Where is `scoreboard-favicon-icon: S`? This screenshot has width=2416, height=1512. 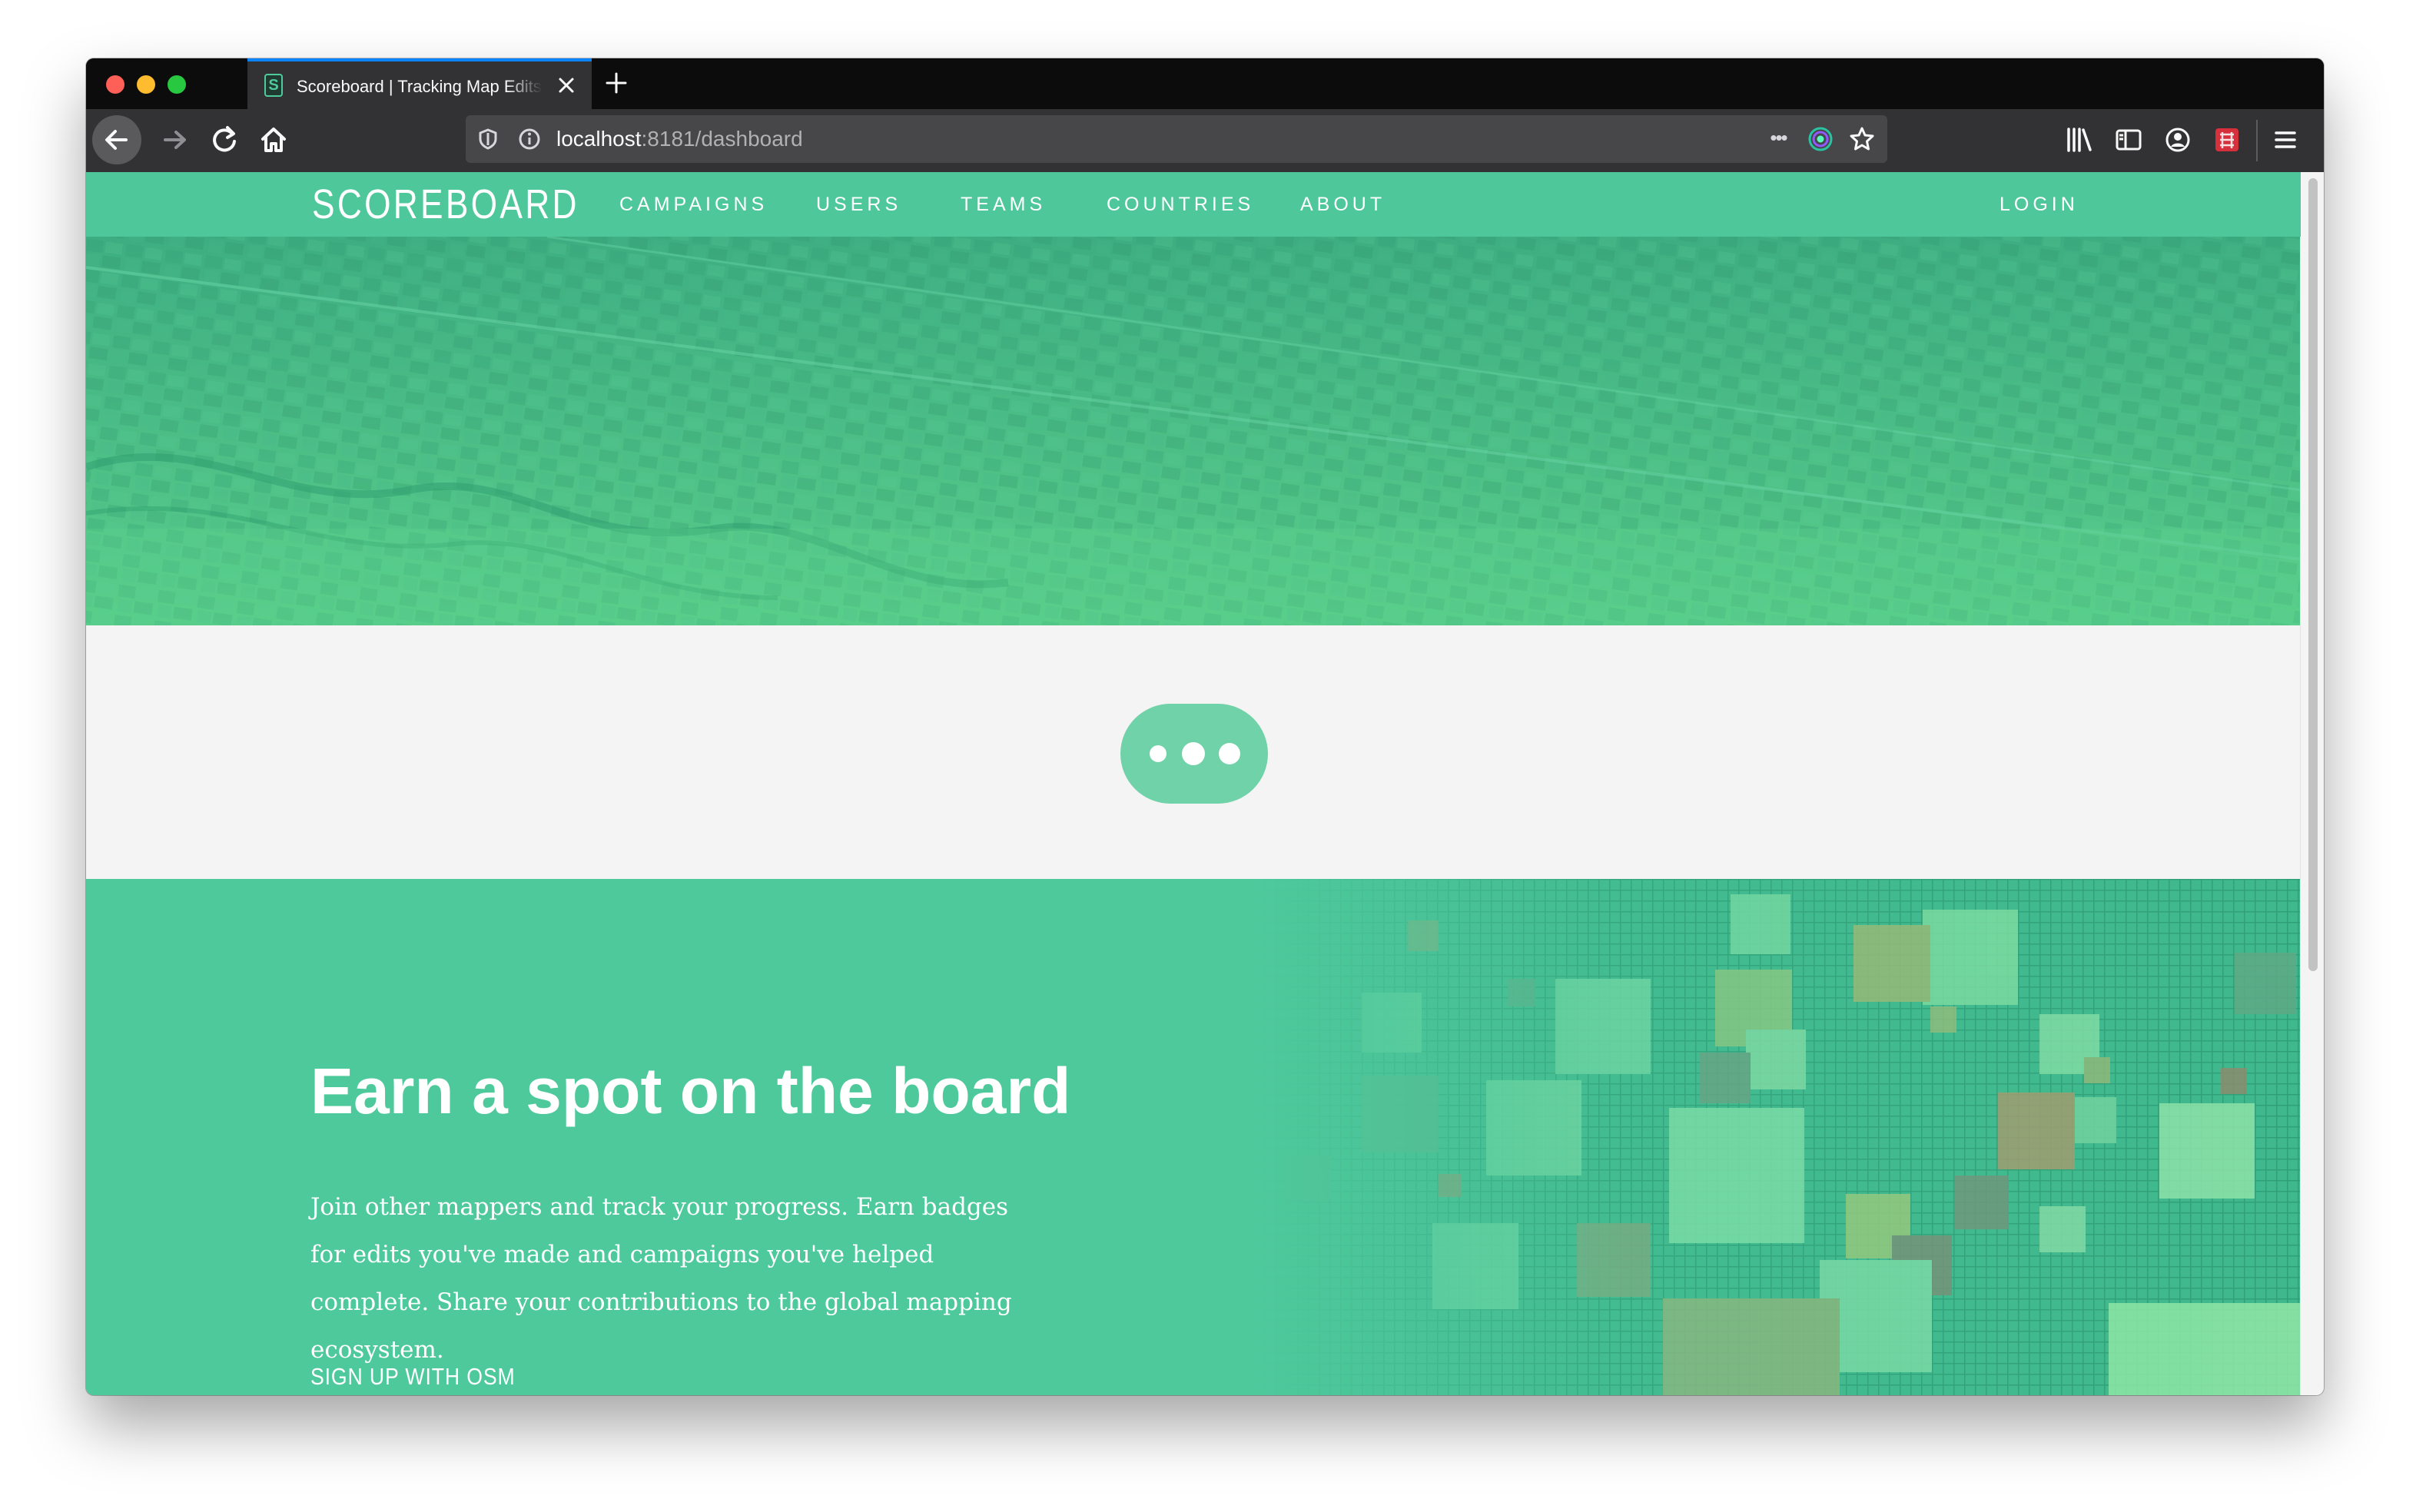 scoreboard-favicon-icon: S is located at coordinates (273, 85).